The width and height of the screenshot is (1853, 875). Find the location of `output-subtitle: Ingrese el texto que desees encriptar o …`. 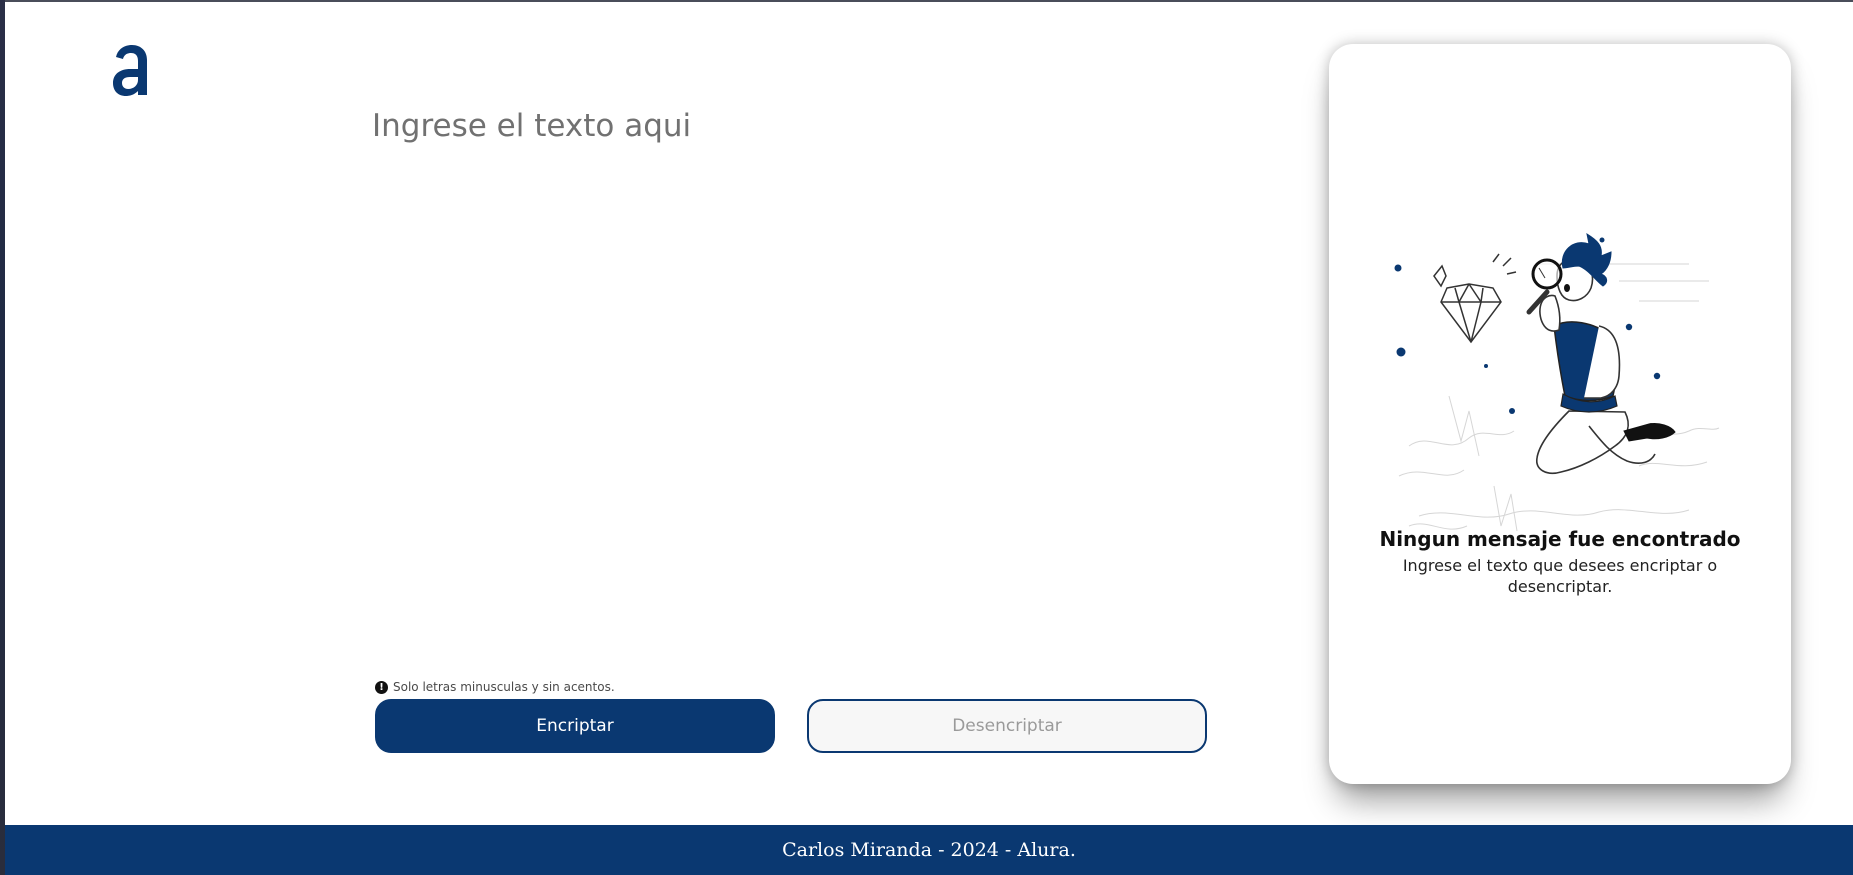

output-subtitle: Ingrese el texto que desees encriptar o … is located at coordinates (1560, 576).